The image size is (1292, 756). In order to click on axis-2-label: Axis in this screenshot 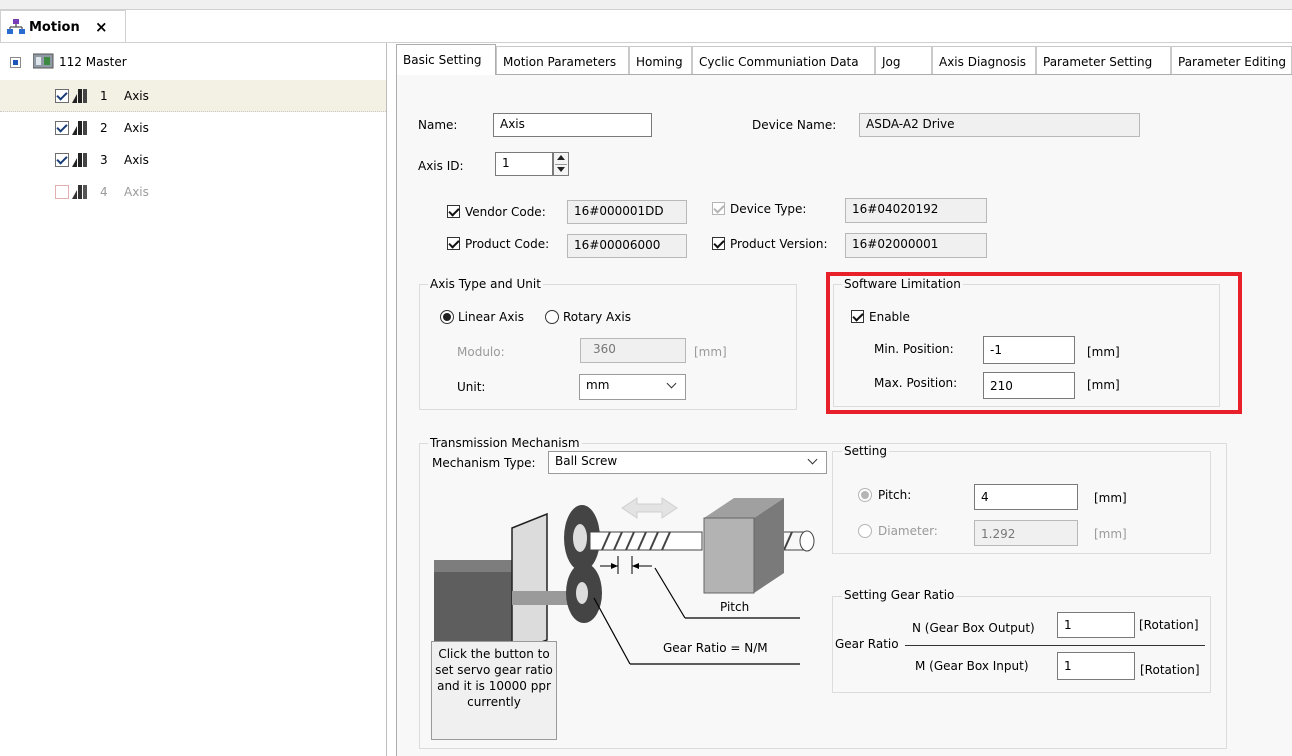, I will do `click(136, 128)`.